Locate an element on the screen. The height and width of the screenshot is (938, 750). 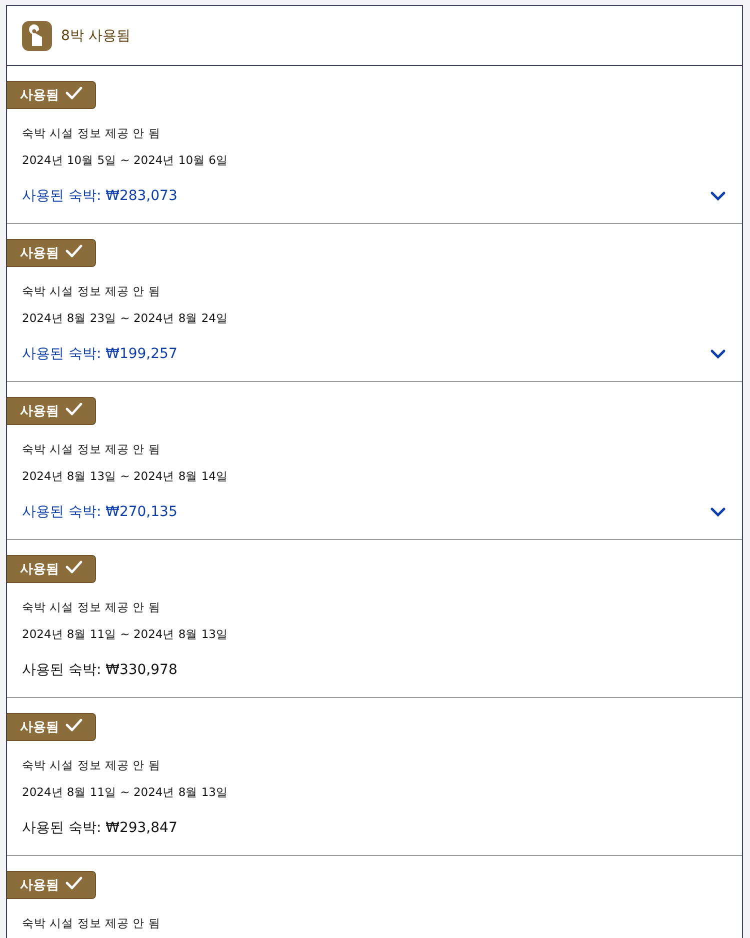
price-link: 사용된 숙박: ₩270,135 is located at coordinates (100, 512).